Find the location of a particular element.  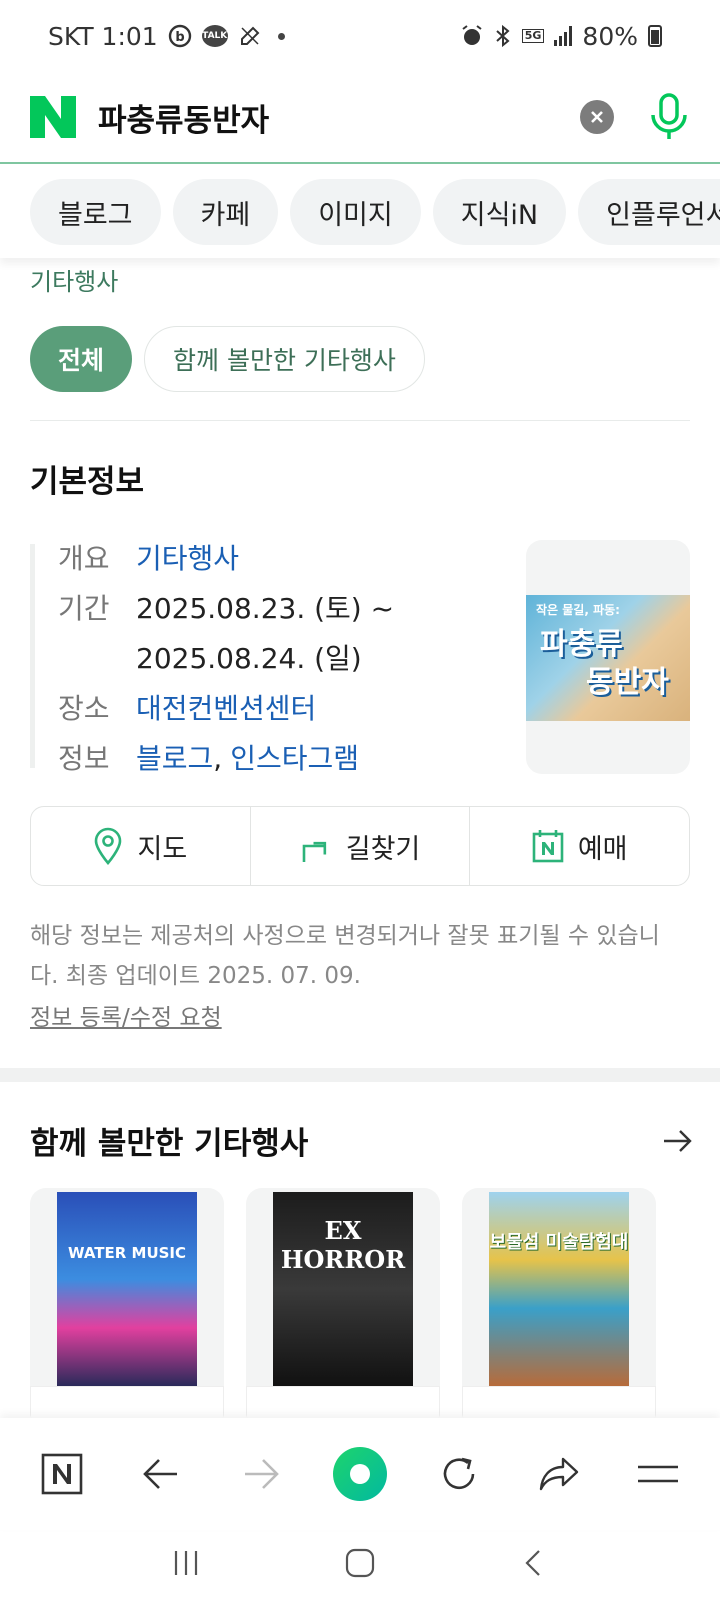

action-bar: 지도 길찾기 예매 is located at coordinates (360, 846).